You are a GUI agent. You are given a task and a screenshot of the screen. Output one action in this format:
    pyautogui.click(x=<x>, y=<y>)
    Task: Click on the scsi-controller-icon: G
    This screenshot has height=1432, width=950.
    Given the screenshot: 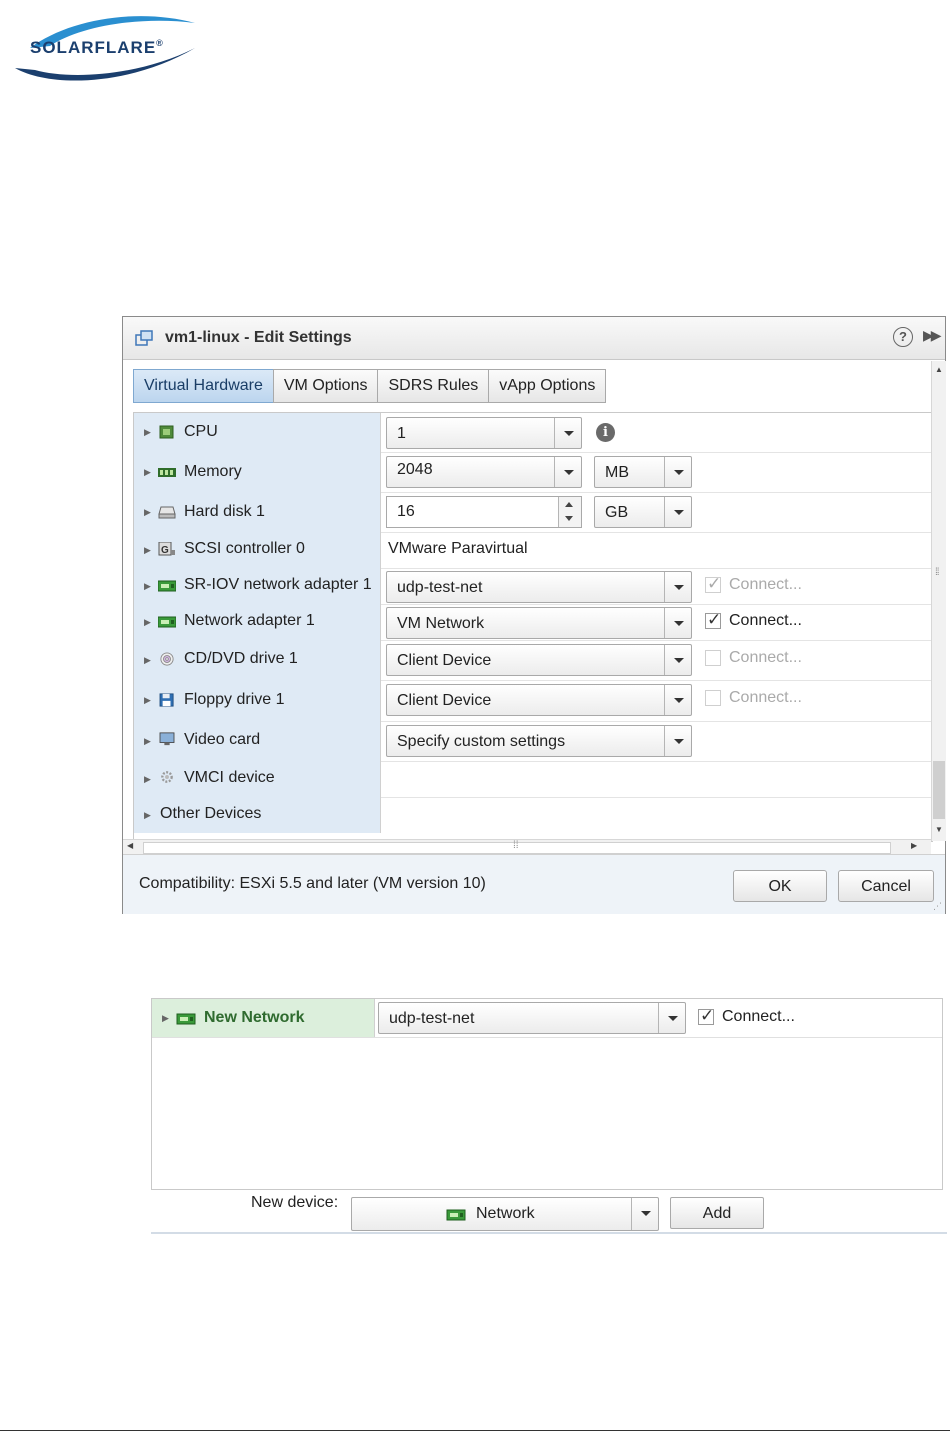 What is the action you would take?
    pyautogui.click(x=166, y=549)
    